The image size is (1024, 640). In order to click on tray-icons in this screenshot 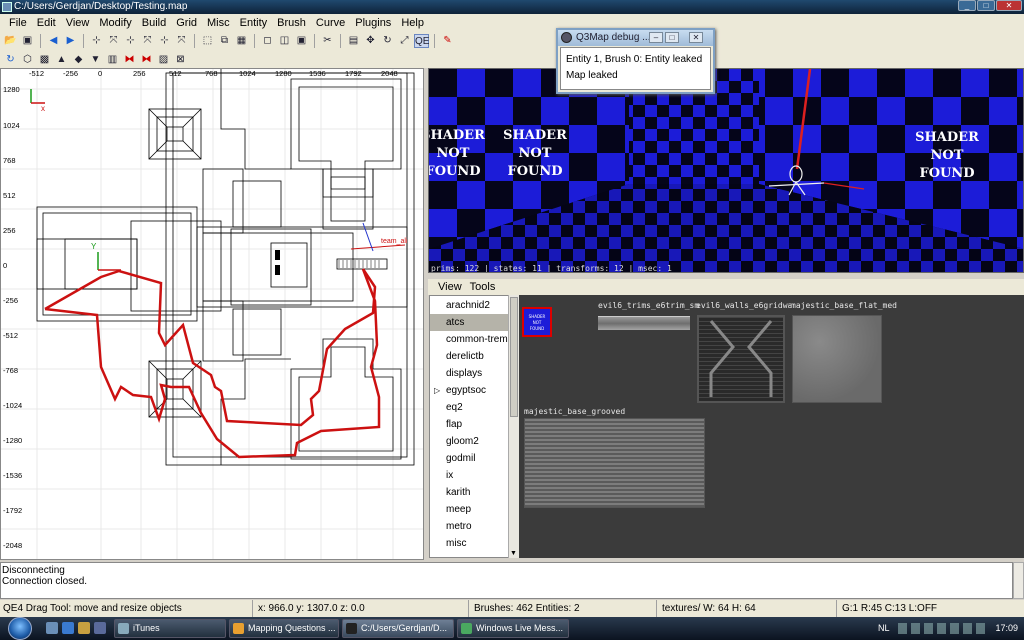, I will do `click(943, 628)`.